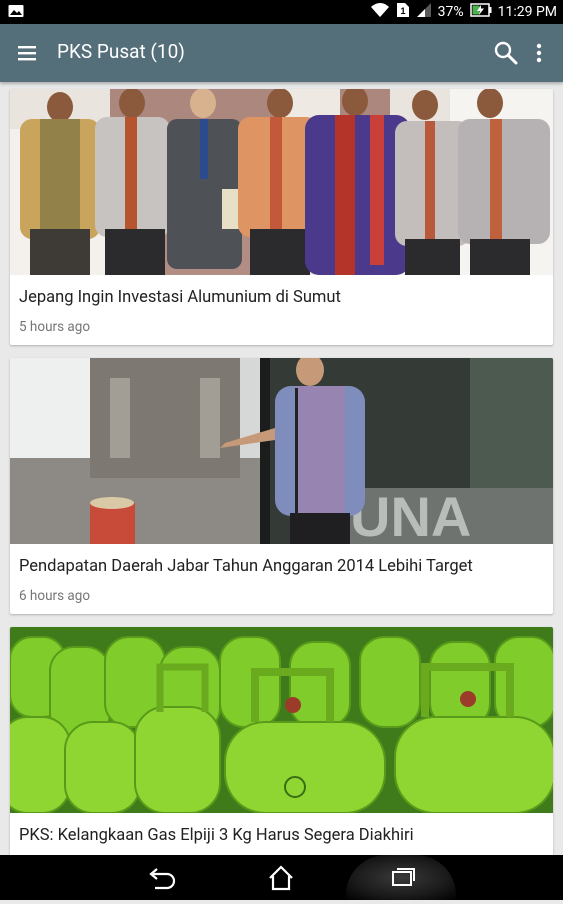 The height and width of the screenshot is (904, 563). What do you see at coordinates (450, 12) in the screenshot?
I see `battery-percent: 37%` at bounding box center [450, 12].